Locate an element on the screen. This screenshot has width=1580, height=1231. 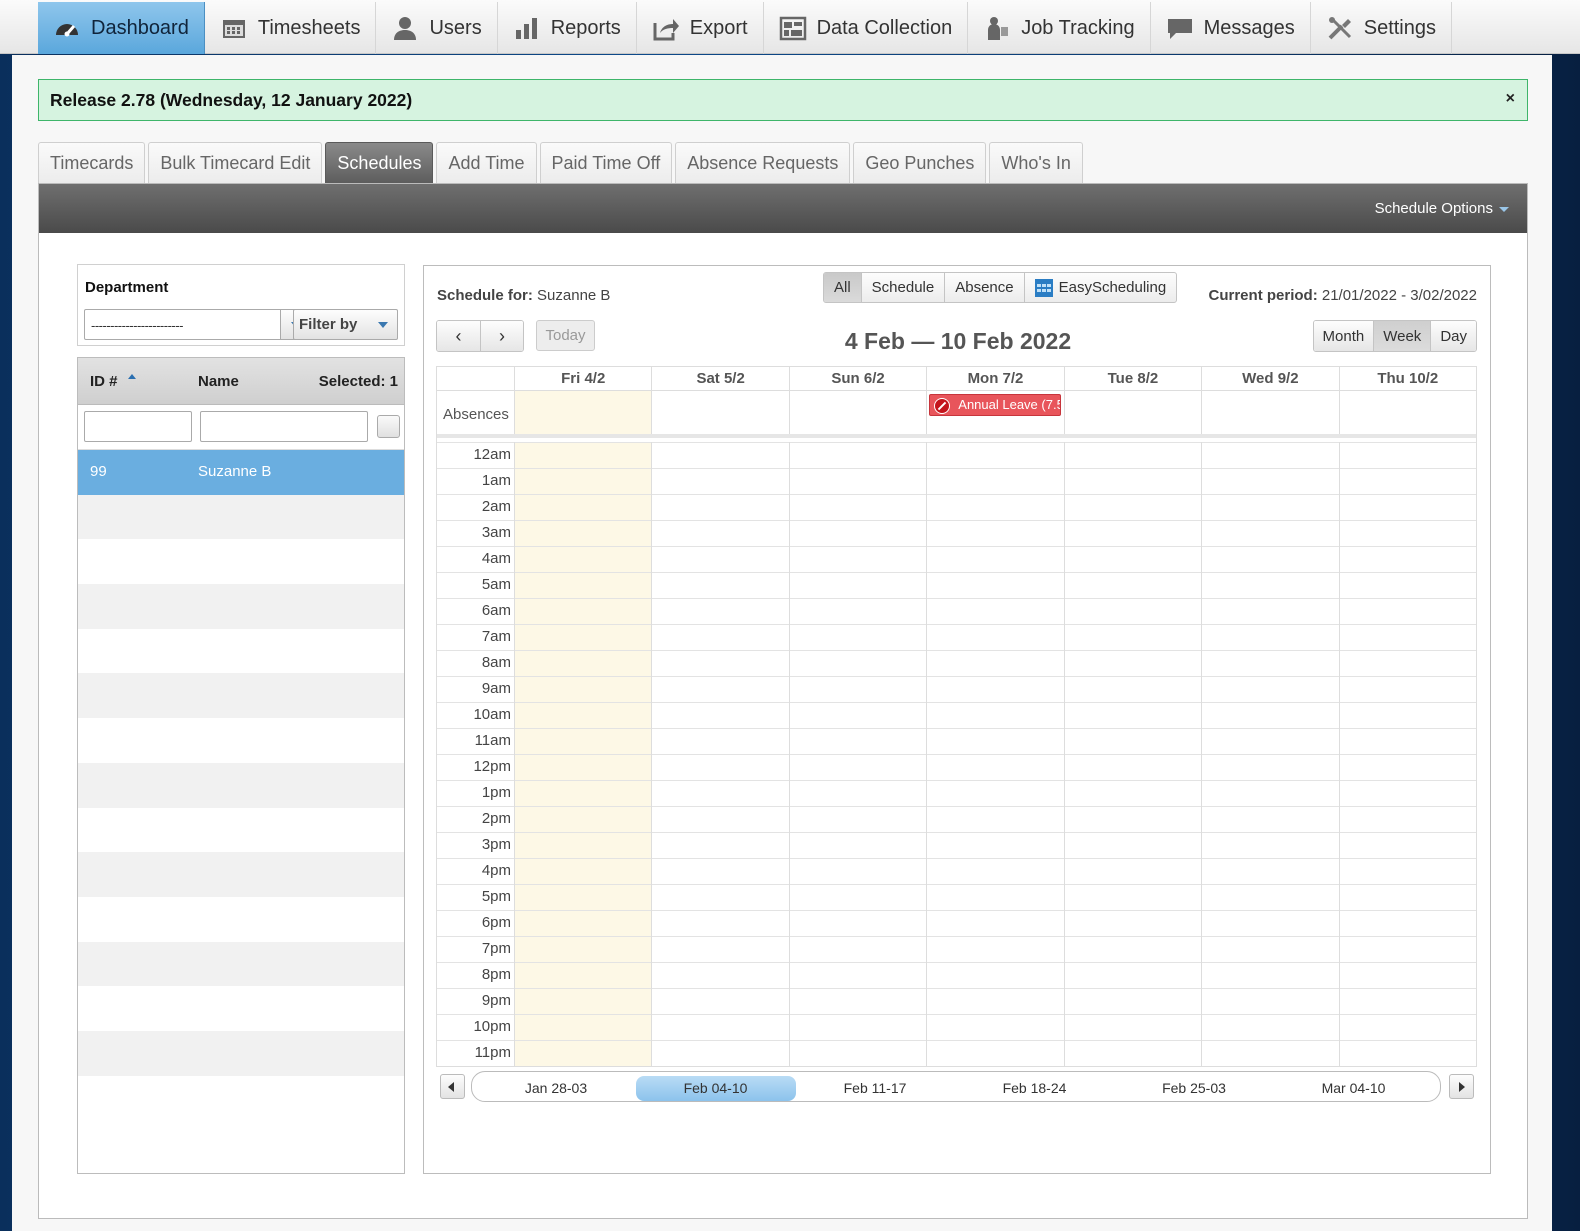
hour-row: 12am is located at coordinates (956, 455).